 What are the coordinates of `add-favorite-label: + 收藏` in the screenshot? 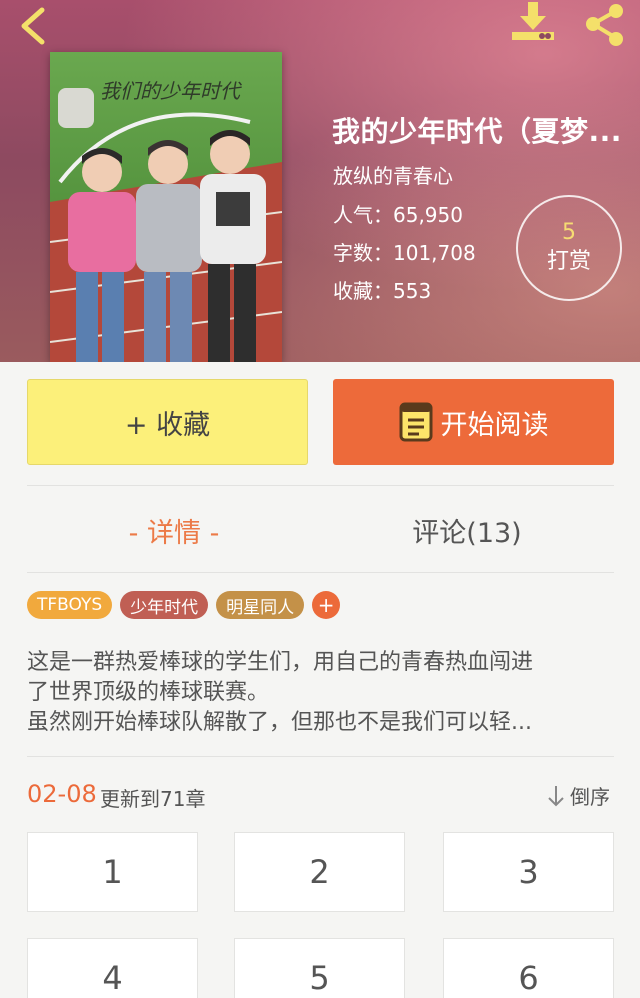 It's located at (167, 425).